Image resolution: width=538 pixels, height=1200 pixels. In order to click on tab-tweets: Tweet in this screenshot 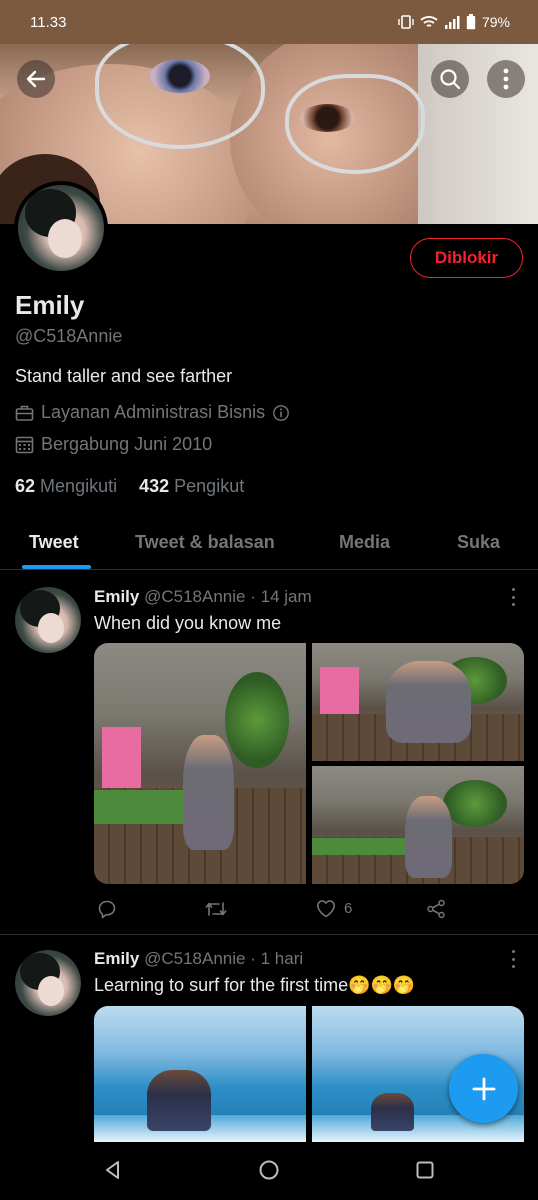, I will do `click(54, 542)`.